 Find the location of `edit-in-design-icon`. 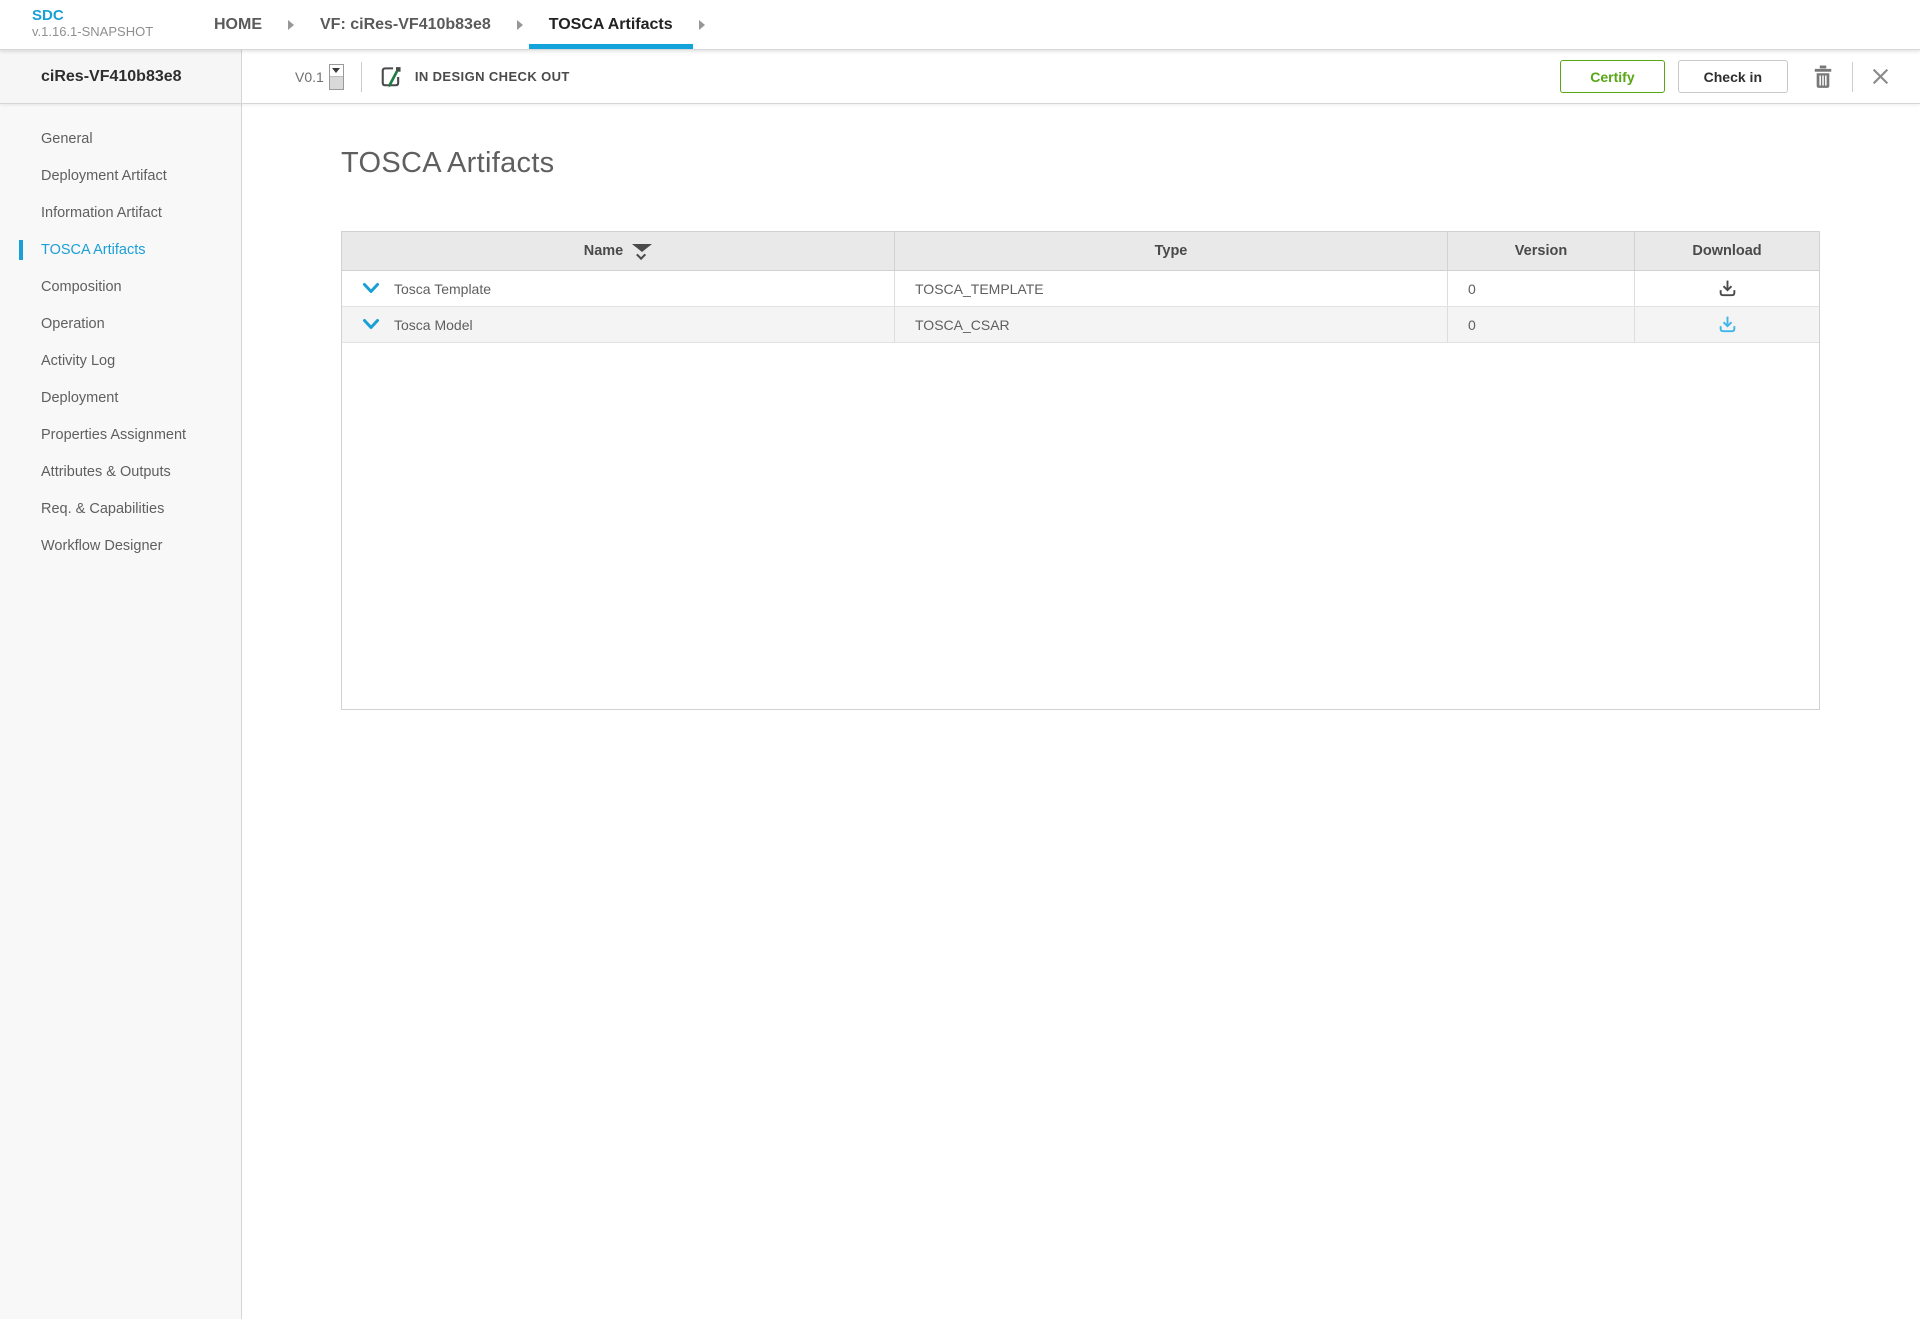

edit-in-design-icon is located at coordinates (391, 77).